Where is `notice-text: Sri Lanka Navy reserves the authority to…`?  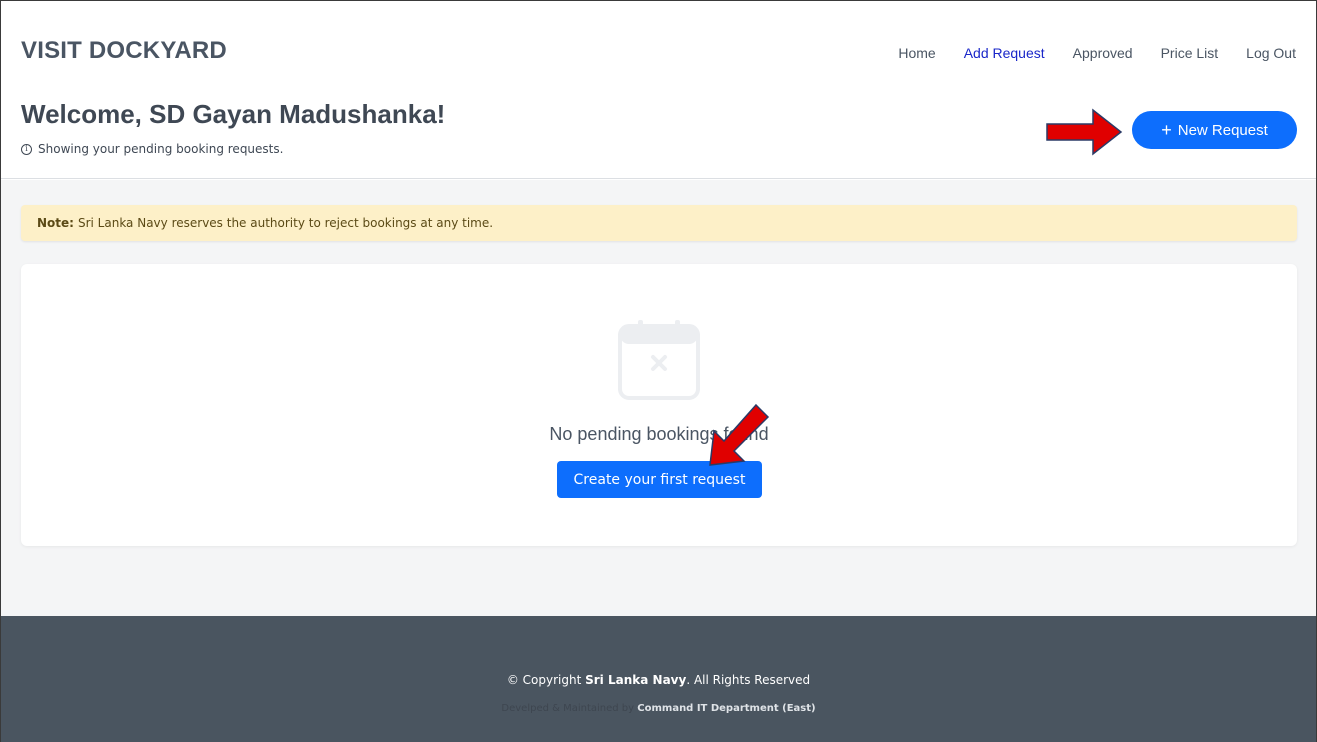 notice-text: Sri Lanka Navy reserves the authority to… is located at coordinates (285, 223).